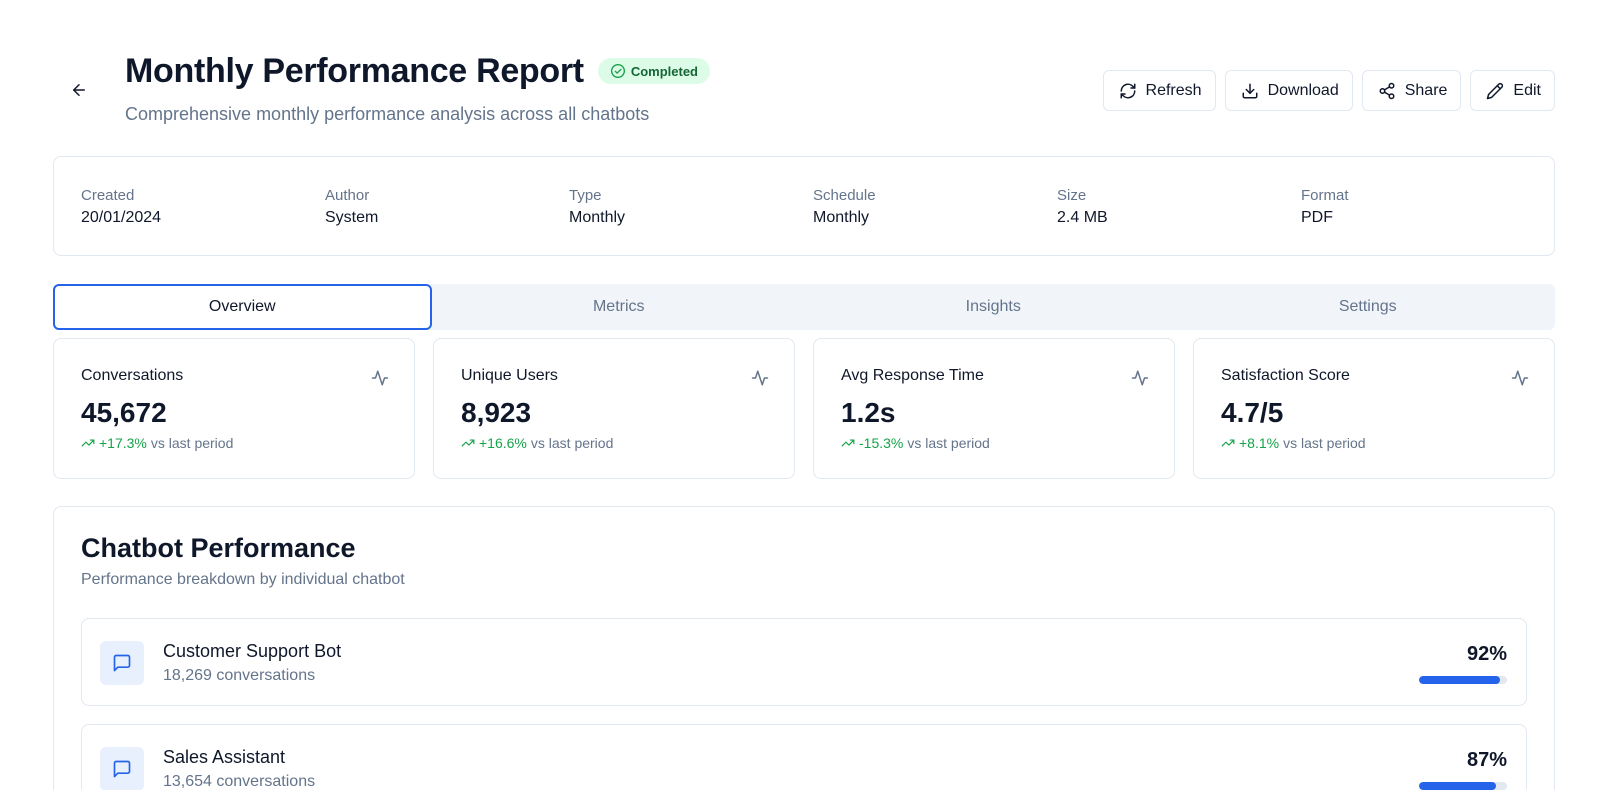  Describe the element at coordinates (844, 207) in the screenshot. I see `meta-schedule: Schedule Monthly` at that location.